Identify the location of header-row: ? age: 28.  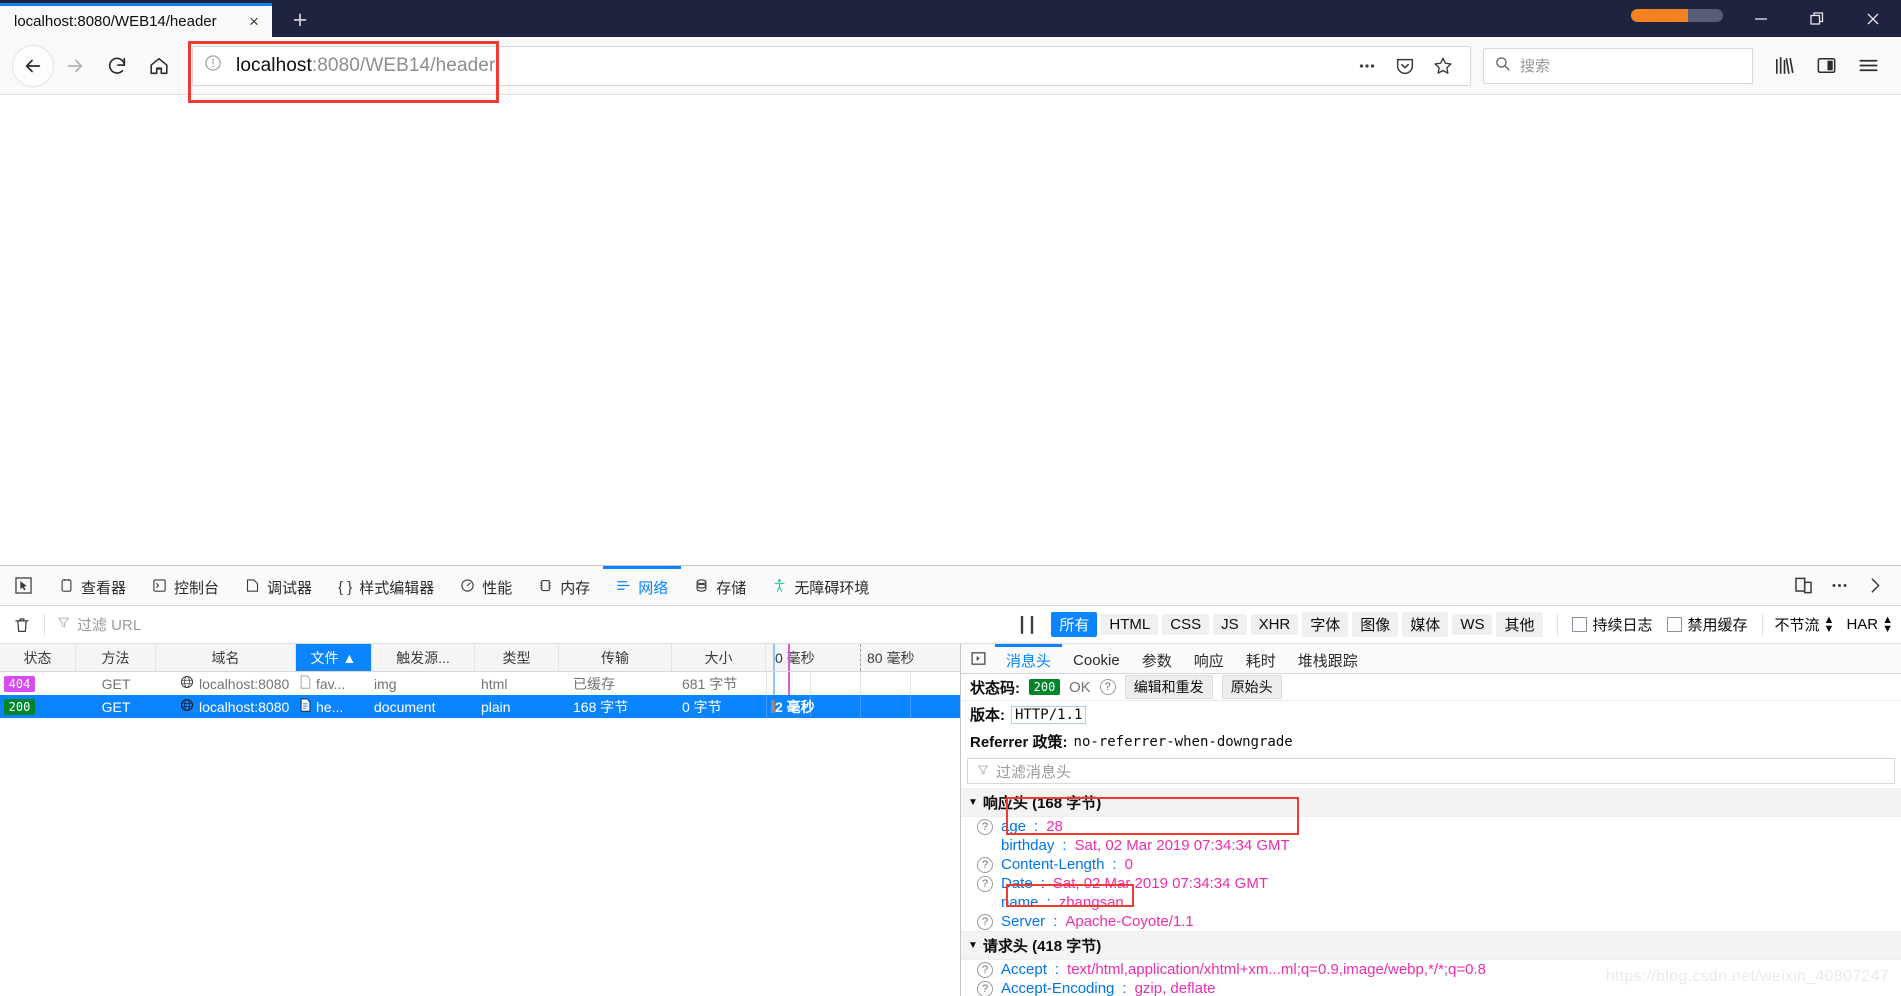
(1431, 826).